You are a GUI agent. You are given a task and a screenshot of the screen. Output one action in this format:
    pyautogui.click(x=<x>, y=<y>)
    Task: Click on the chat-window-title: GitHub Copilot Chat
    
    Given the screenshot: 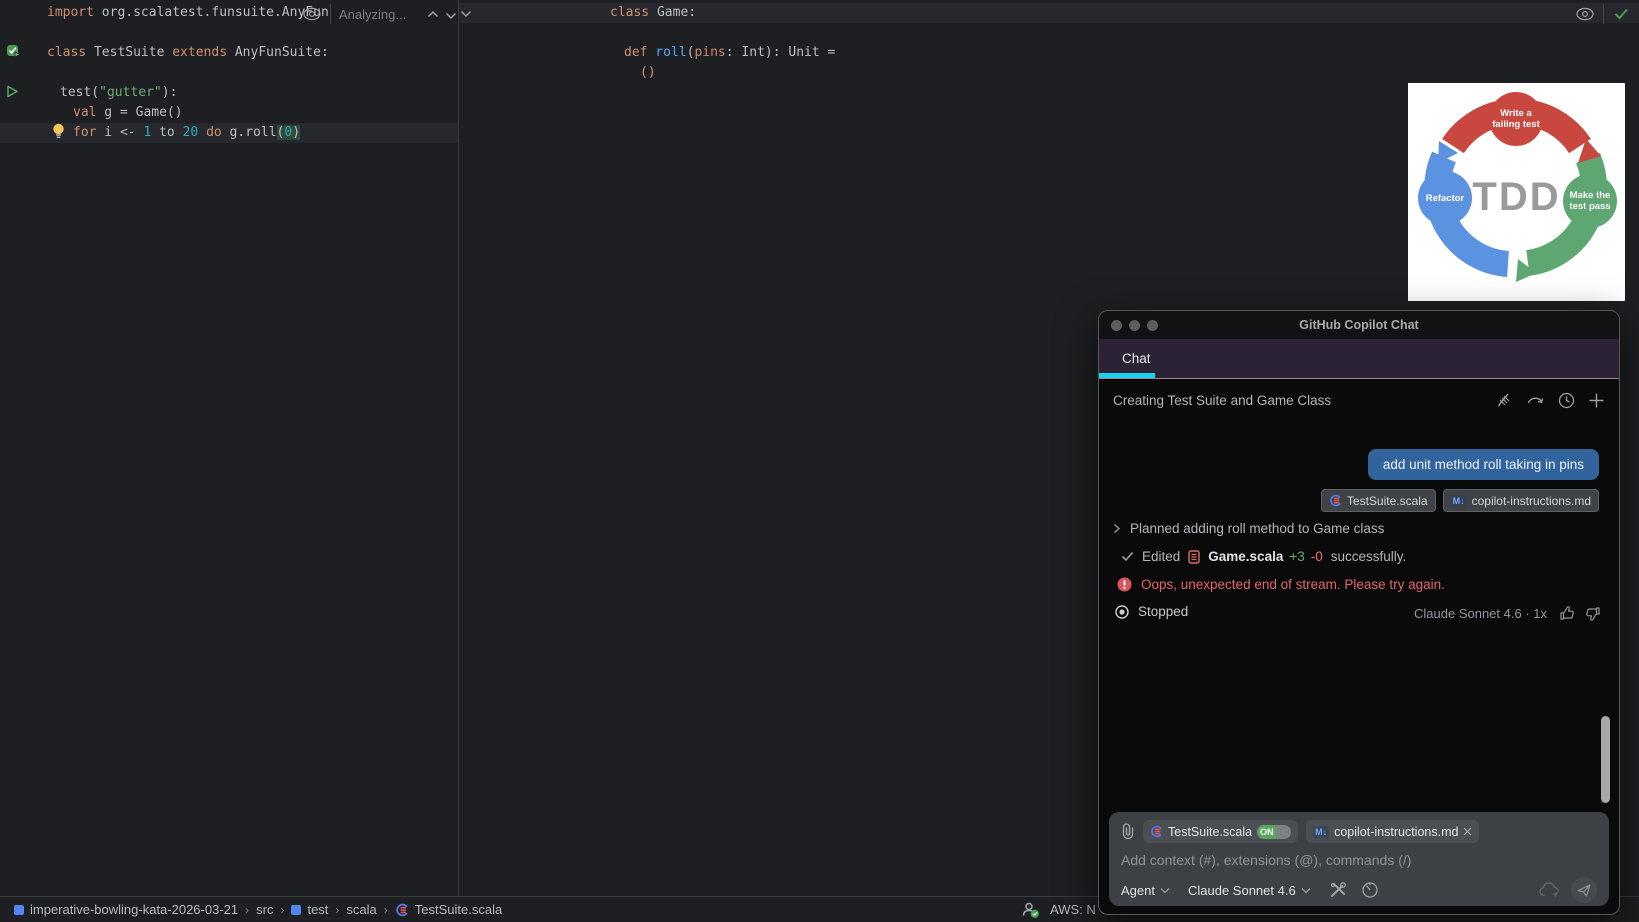 What is the action you would take?
    pyautogui.click(x=1359, y=325)
    